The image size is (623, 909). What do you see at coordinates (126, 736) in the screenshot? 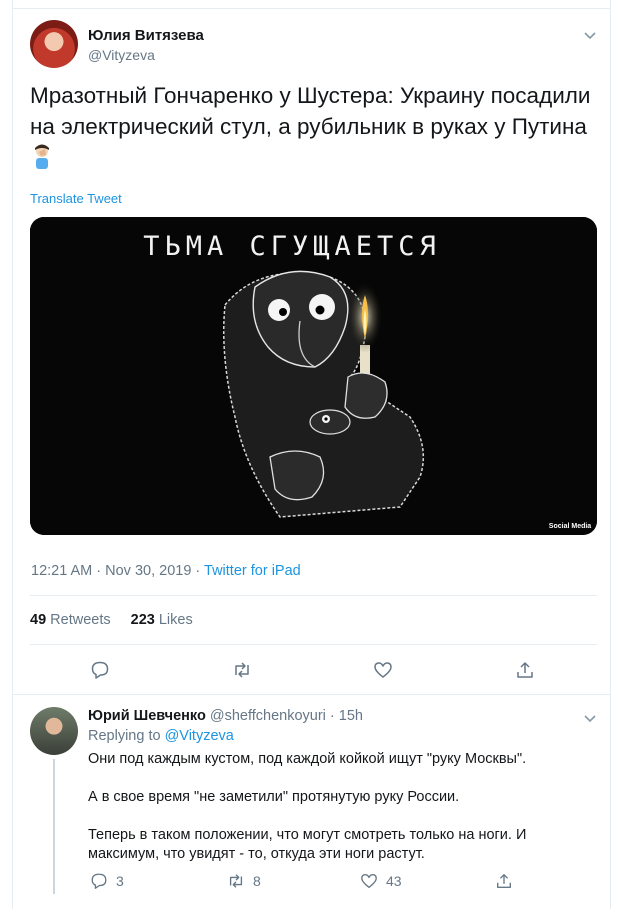
I see `replying-prefix: Replying to` at bounding box center [126, 736].